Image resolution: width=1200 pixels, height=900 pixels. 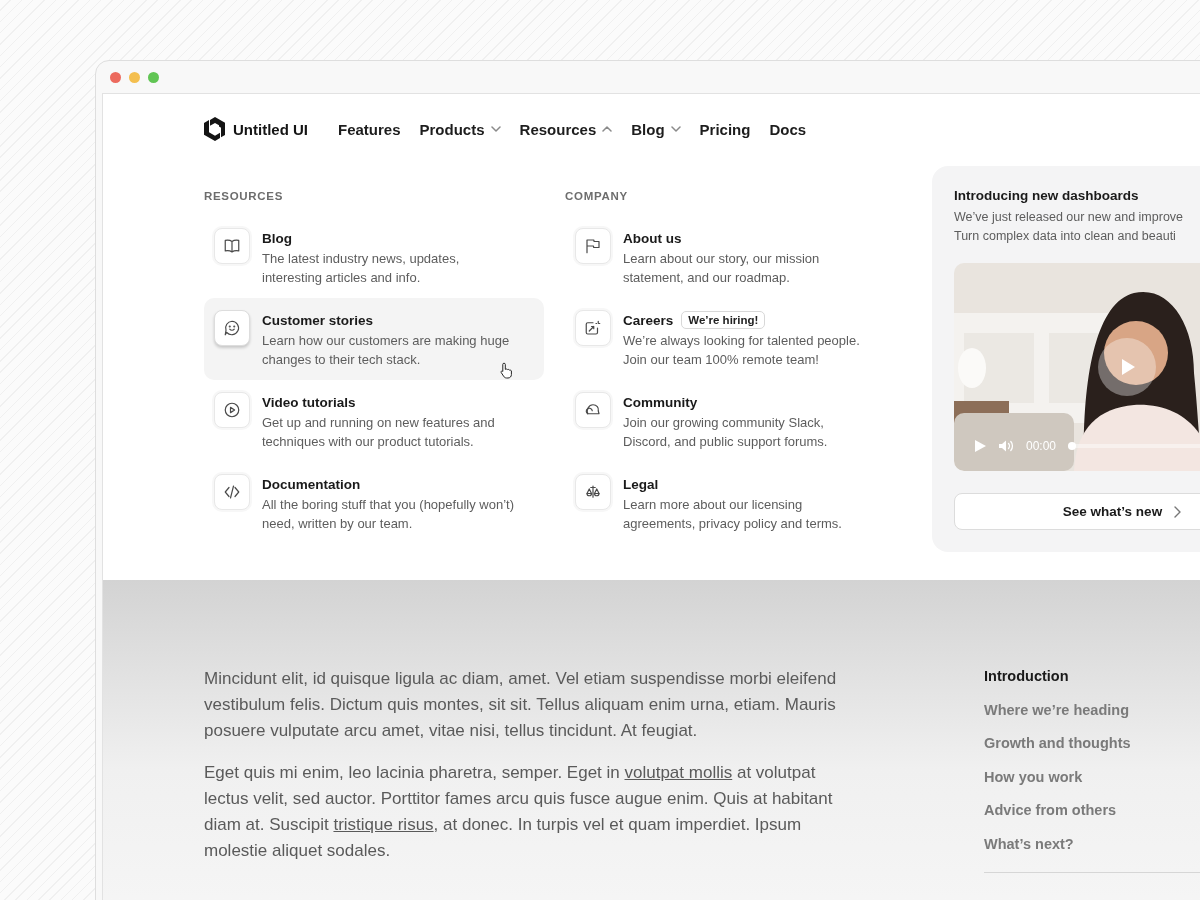 I want to click on menu-item: About us Learn about our story, our mission statement, and our roadmap., so click(x=735, y=257).